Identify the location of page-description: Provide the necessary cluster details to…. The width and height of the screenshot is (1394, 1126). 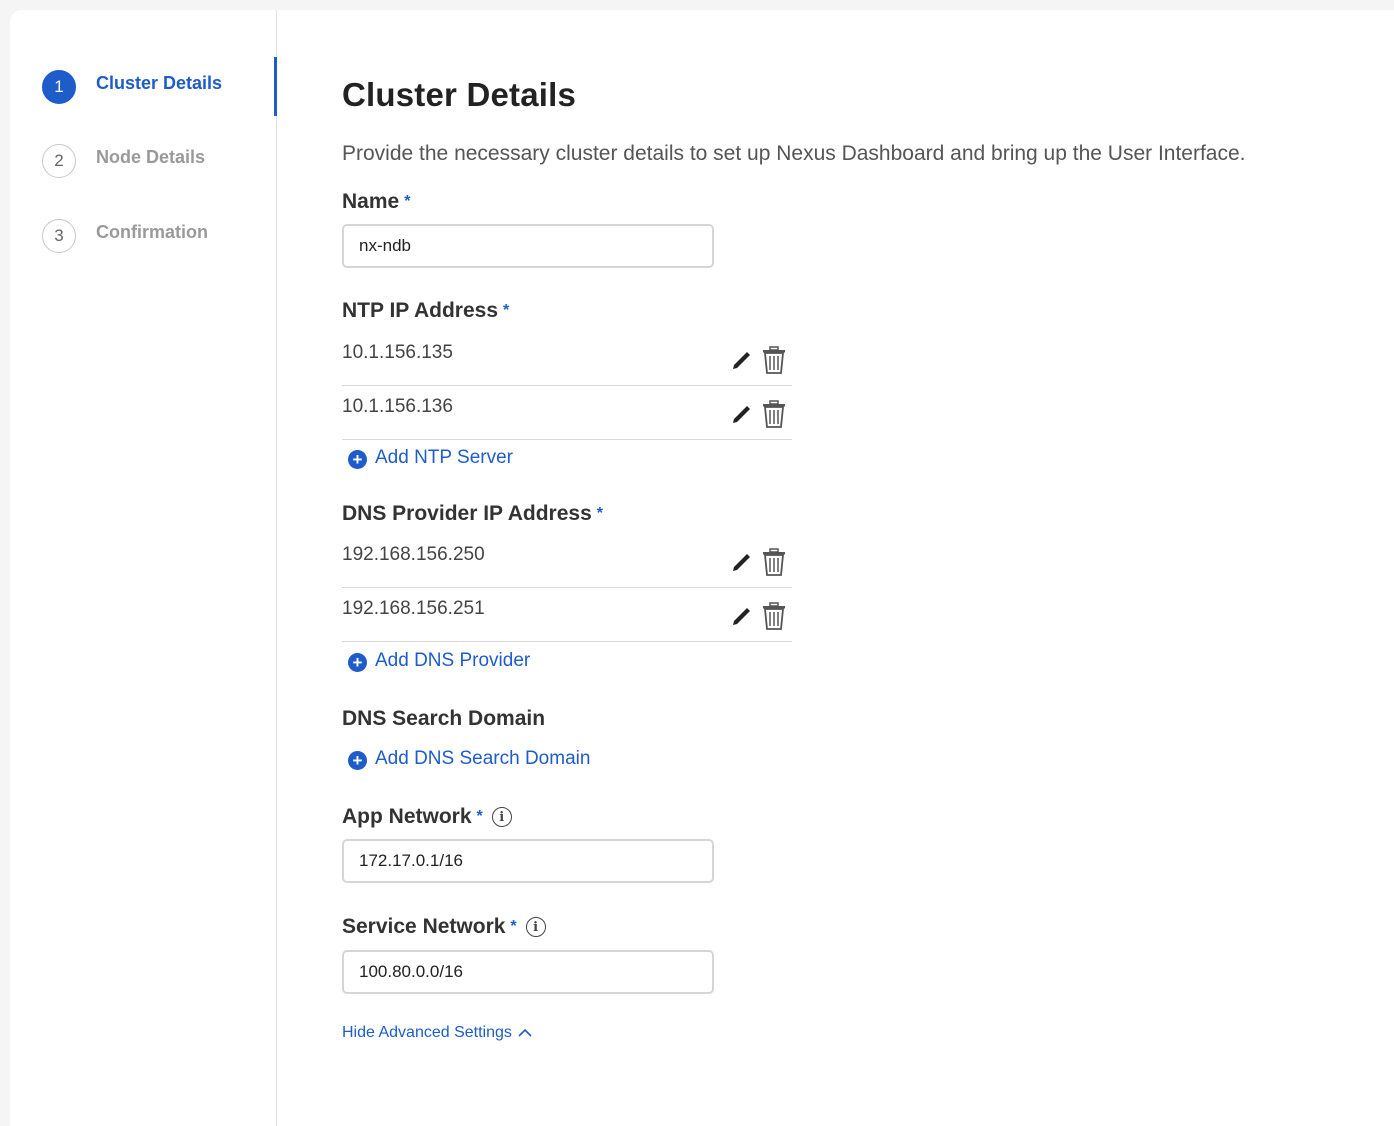
(794, 153).